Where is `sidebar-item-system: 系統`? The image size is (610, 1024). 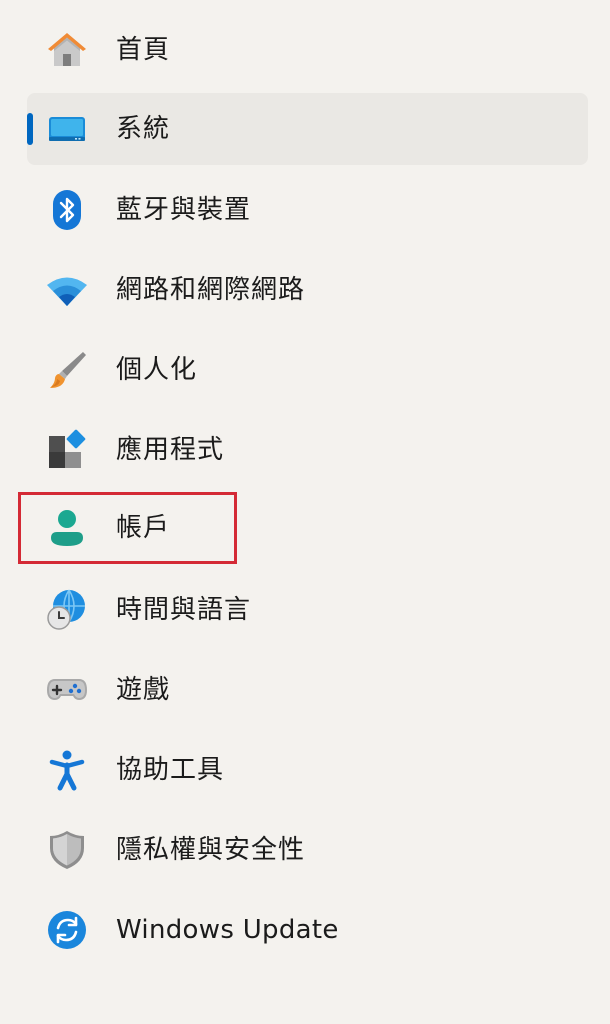 sidebar-item-system: 系統 is located at coordinates (307, 129).